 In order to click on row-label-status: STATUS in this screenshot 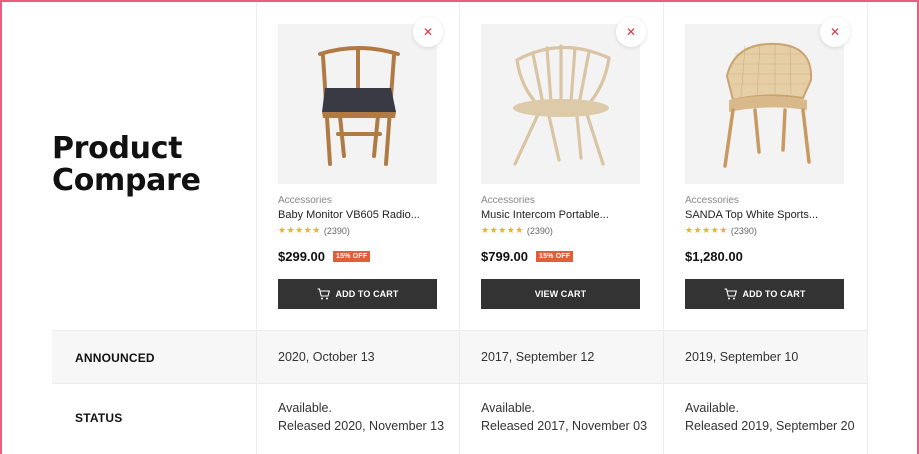, I will do `click(99, 418)`.